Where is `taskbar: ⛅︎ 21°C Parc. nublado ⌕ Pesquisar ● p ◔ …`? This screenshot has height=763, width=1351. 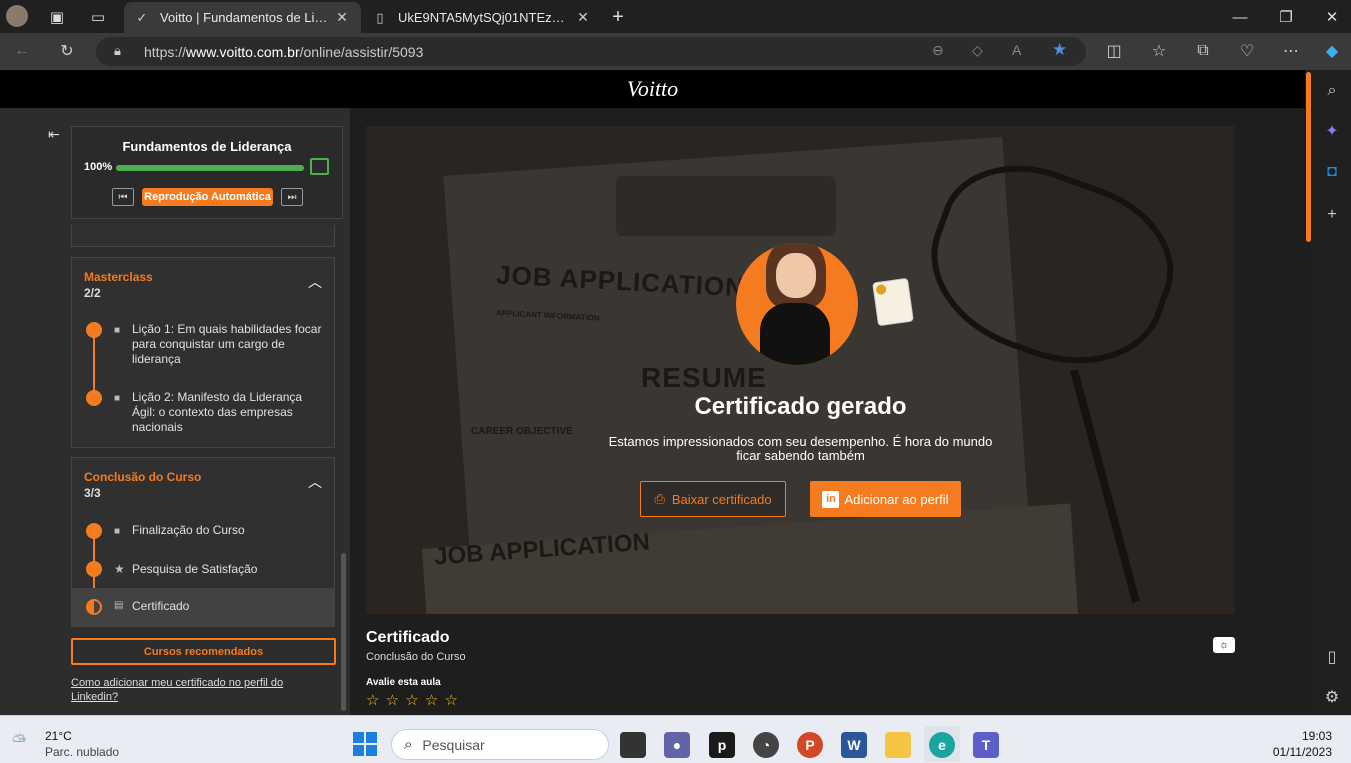
taskbar: ⛅︎ 21°C Parc. nublado ⌕ Pesquisar ● p ◔ … is located at coordinates (675, 739).